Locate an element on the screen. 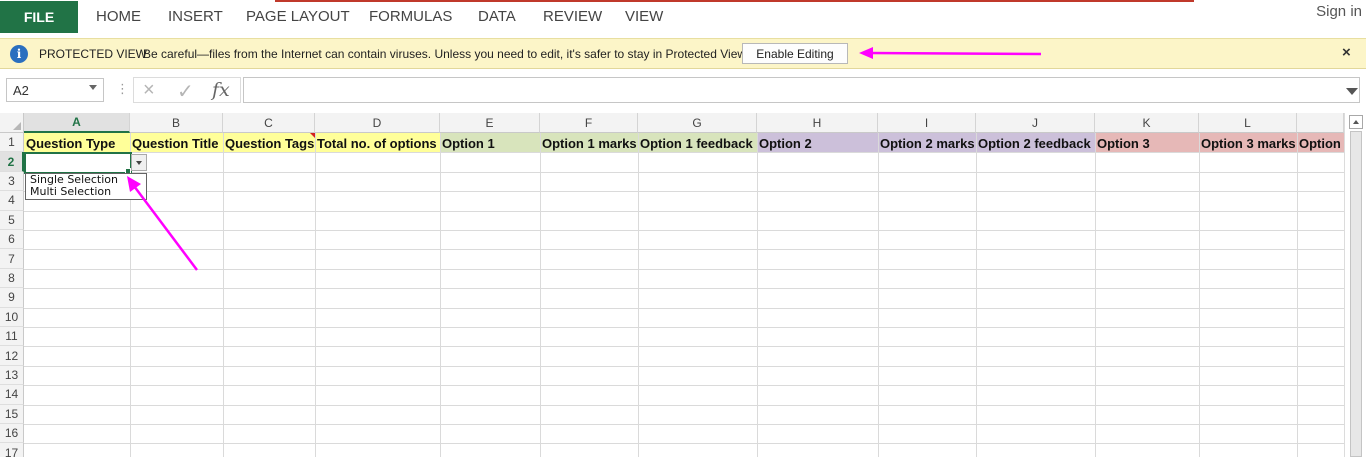 The height and width of the screenshot is (457, 1366). select-all-button is located at coordinates (12, 123).